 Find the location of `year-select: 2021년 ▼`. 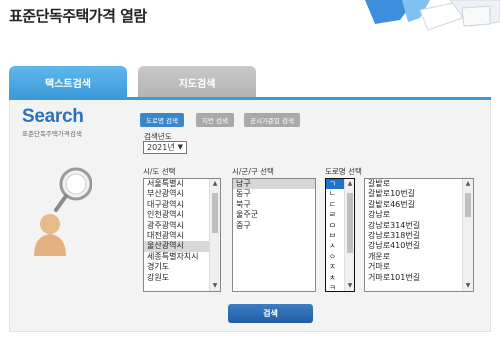

year-select: 2021년 ▼ is located at coordinates (165, 147).